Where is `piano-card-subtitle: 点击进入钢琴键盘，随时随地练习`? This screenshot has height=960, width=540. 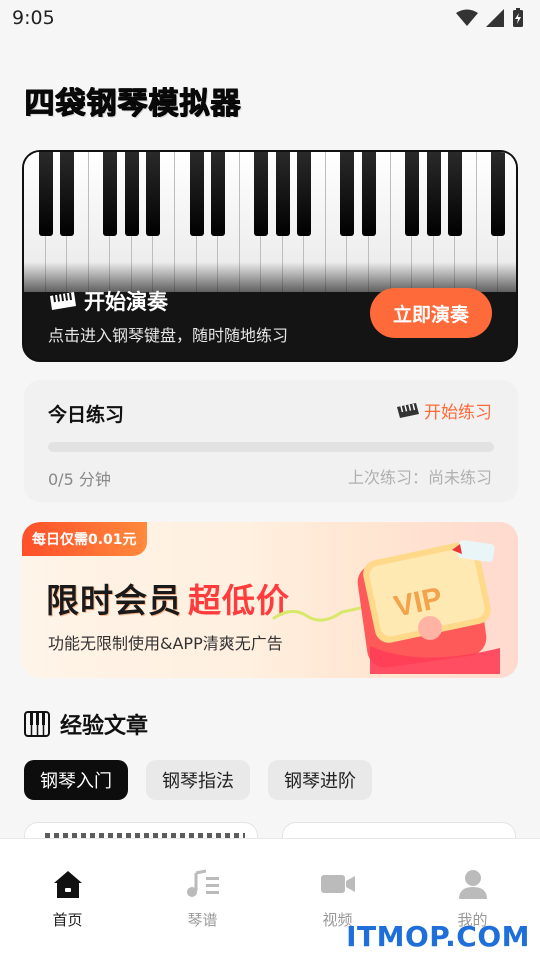
piano-card-subtitle: 点击进入钢琴键盘，随时随地练习 is located at coordinates (168, 335).